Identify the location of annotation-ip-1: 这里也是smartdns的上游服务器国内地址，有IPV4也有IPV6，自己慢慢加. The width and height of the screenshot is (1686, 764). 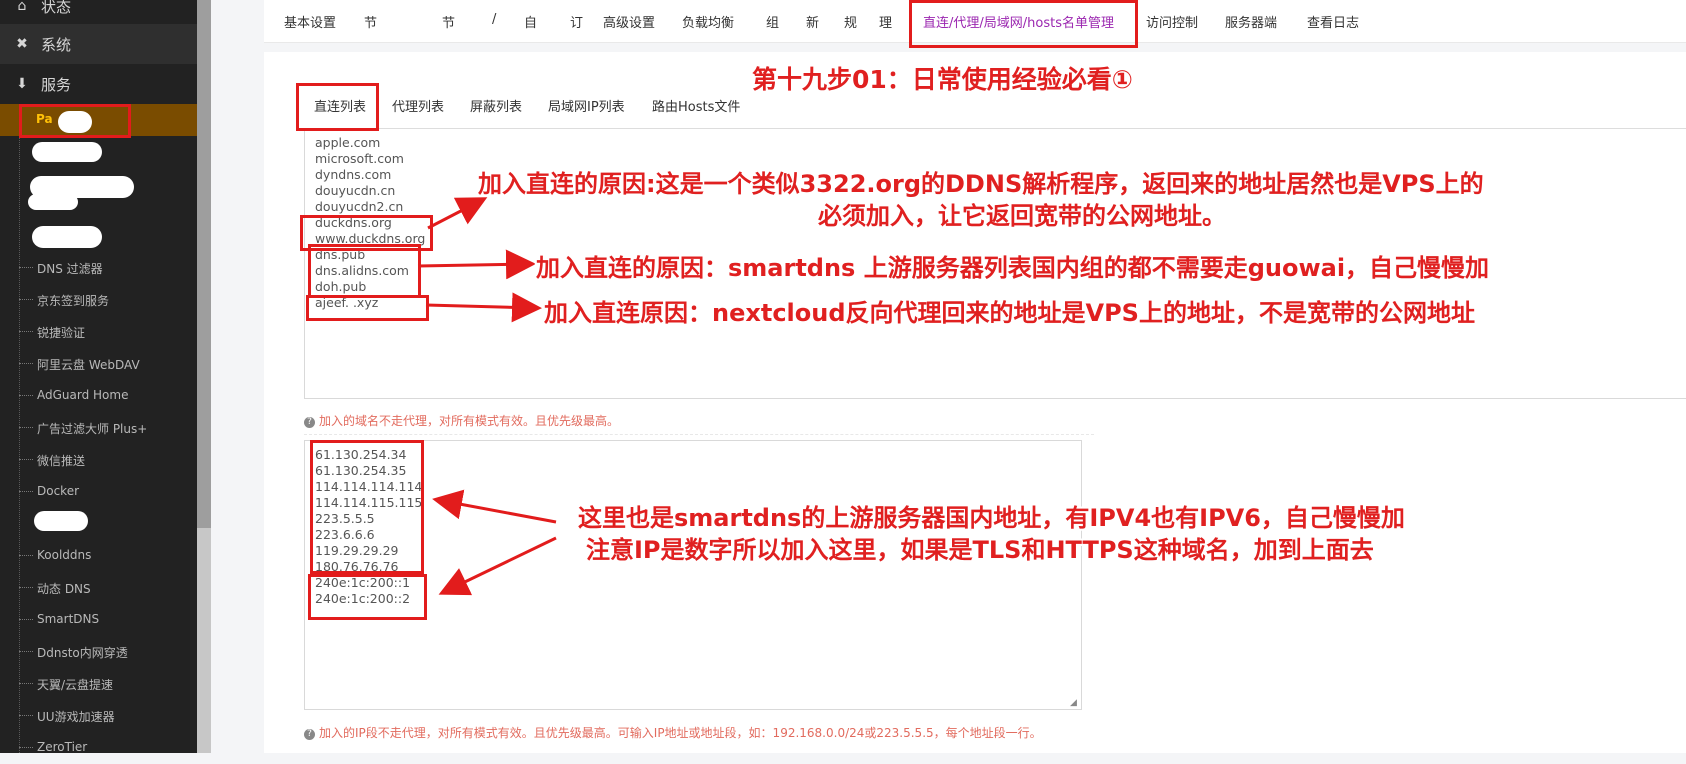
(991, 518).